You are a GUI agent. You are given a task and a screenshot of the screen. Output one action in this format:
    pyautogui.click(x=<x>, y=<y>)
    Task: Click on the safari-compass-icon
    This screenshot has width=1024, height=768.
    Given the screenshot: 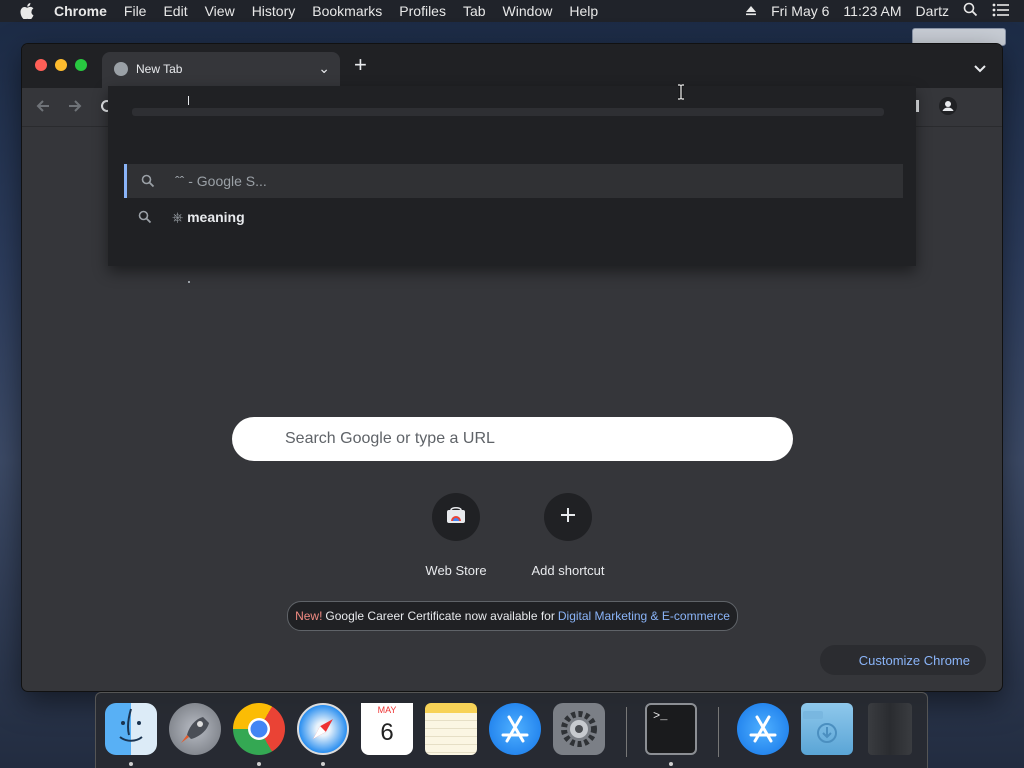 What is the action you would take?
    pyautogui.click(x=323, y=729)
    